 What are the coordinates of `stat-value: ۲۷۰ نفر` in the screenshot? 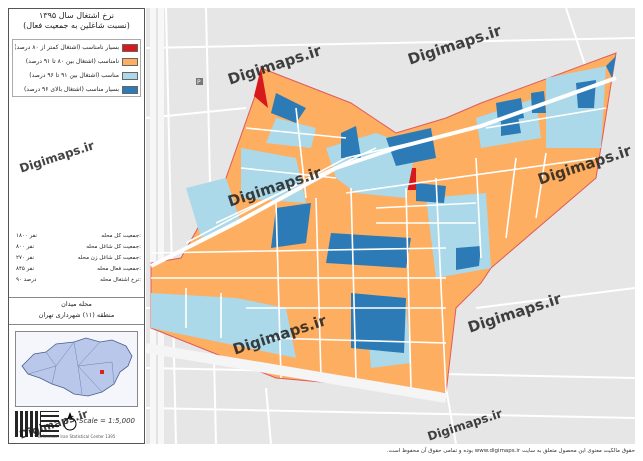 It's located at (25, 258).